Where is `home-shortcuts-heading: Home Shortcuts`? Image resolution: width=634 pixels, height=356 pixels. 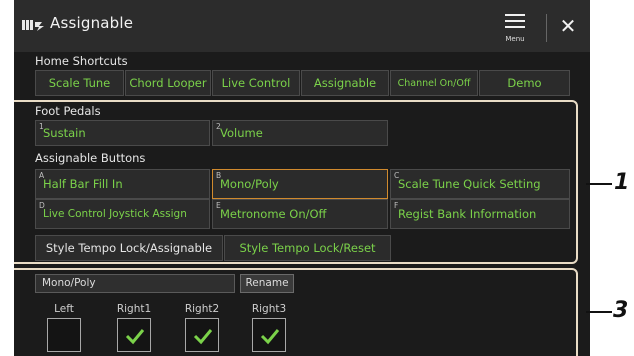
home-shortcuts-heading: Home Shortcuts is located at coordinates (81, 61).